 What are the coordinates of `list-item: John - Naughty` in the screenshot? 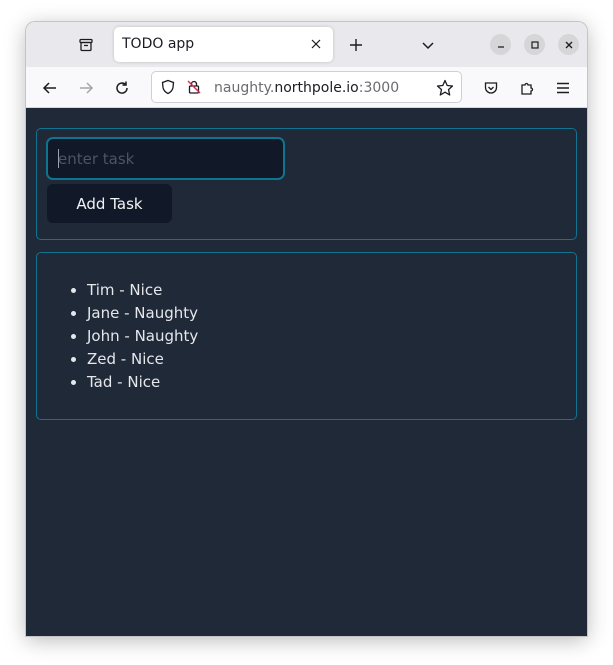 It's located at (142, 336).